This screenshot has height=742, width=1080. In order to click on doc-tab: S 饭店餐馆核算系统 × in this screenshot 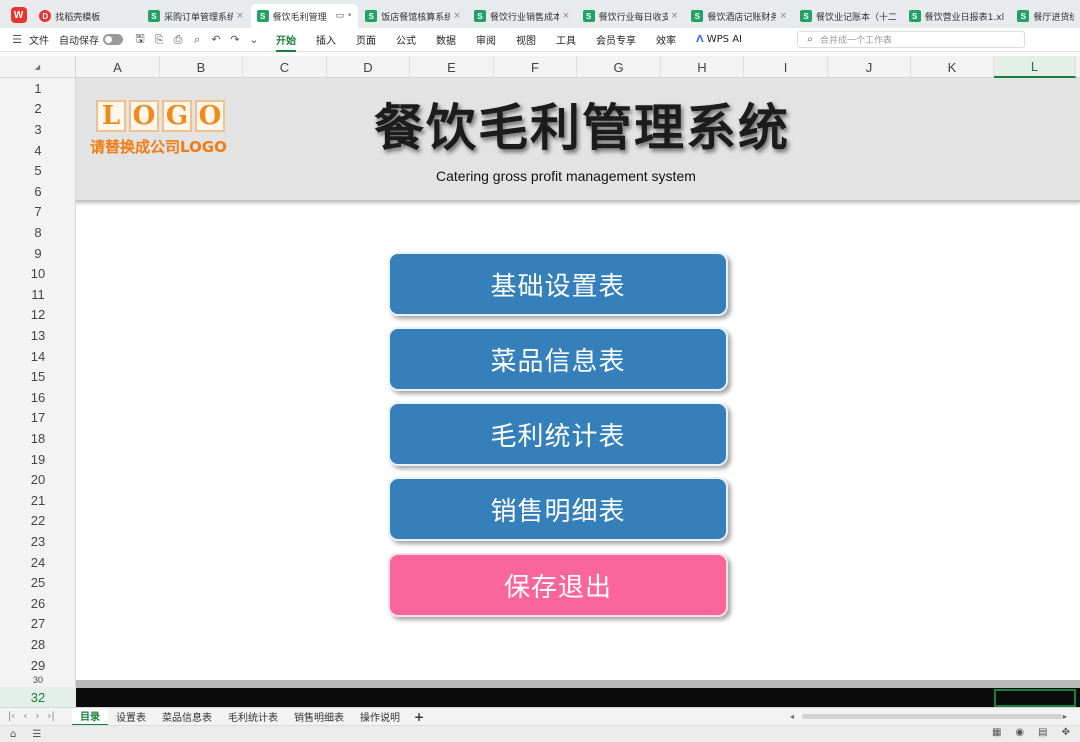, I will do `click(413, 16)`.